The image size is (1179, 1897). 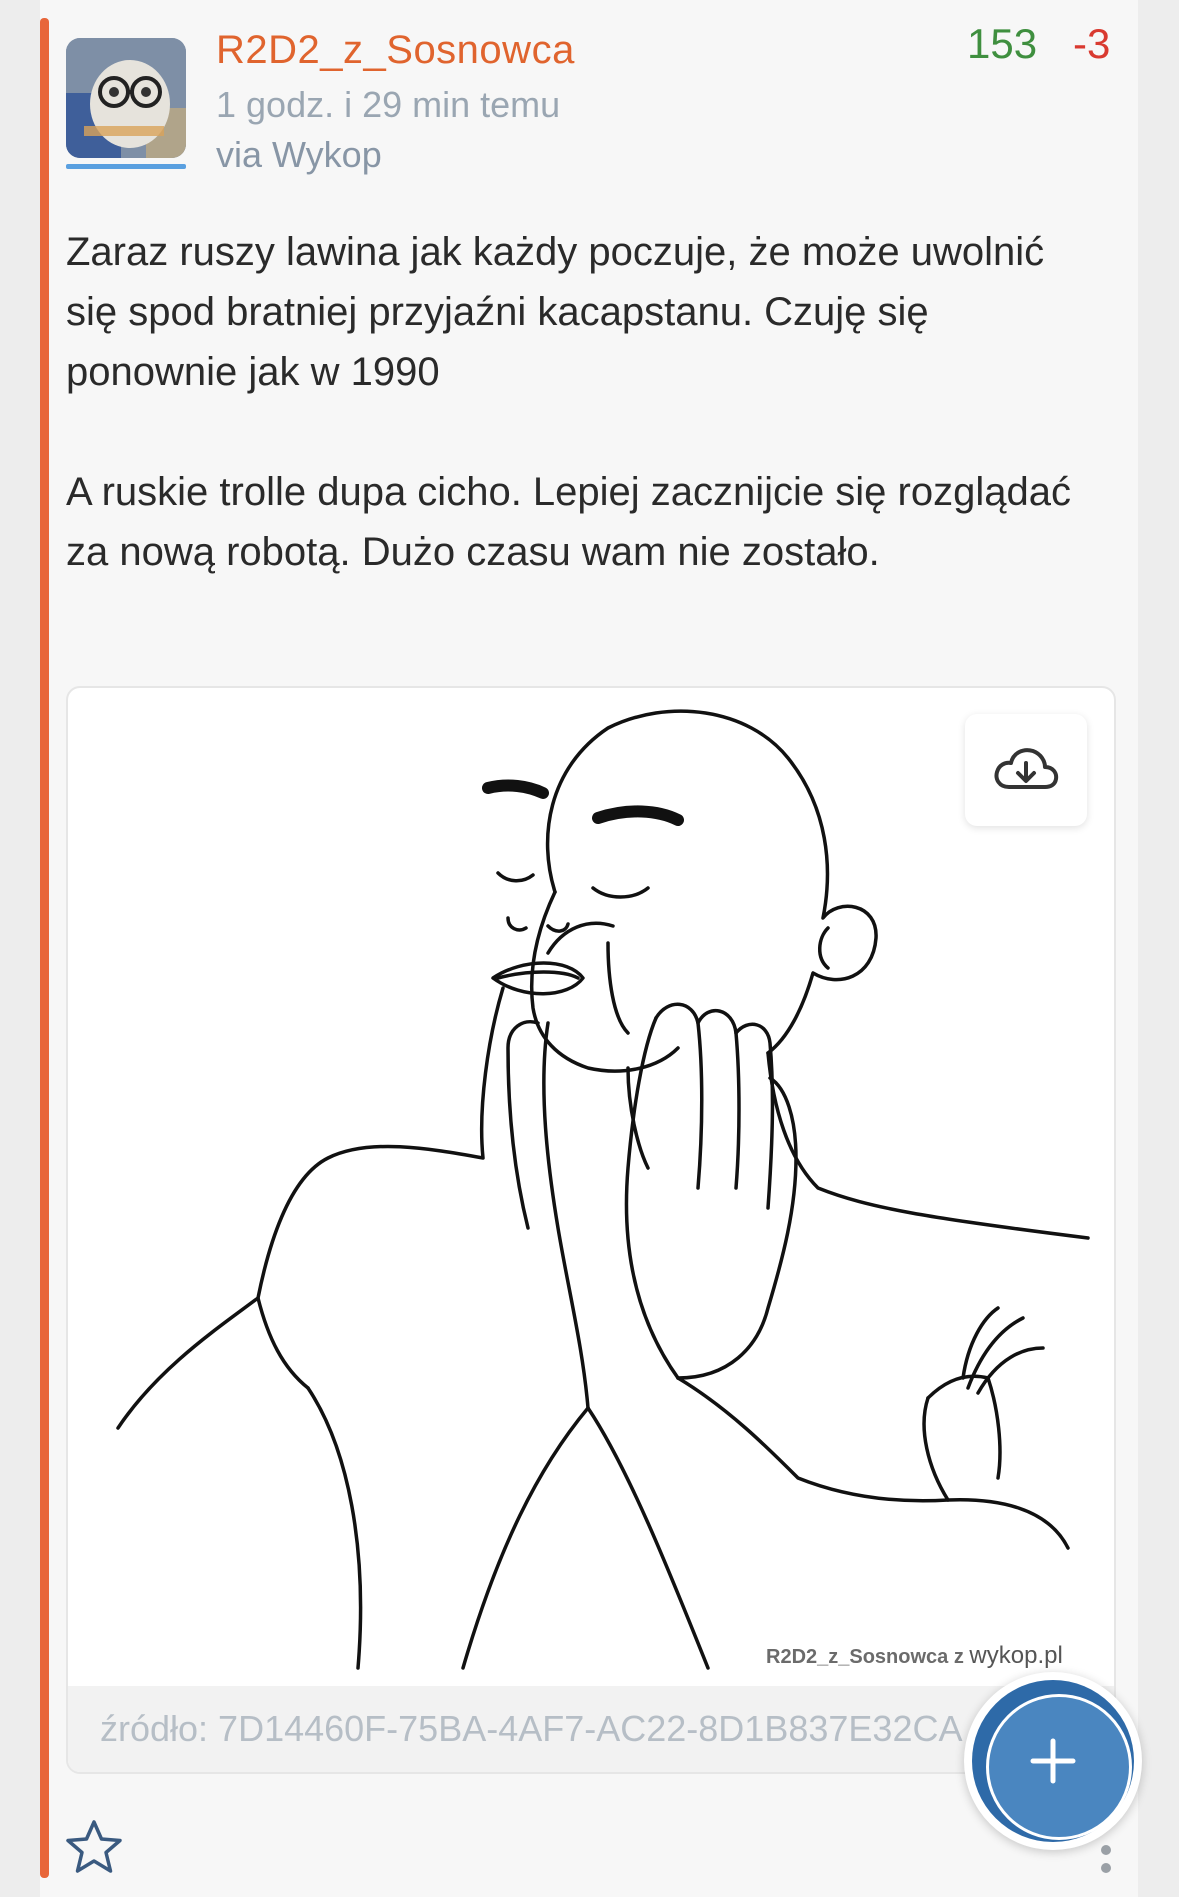 What do you see at coordinates (299, 154) in the screenshot?
I see `entry-source-app: via Wykop` at bounding box center [299, 154].